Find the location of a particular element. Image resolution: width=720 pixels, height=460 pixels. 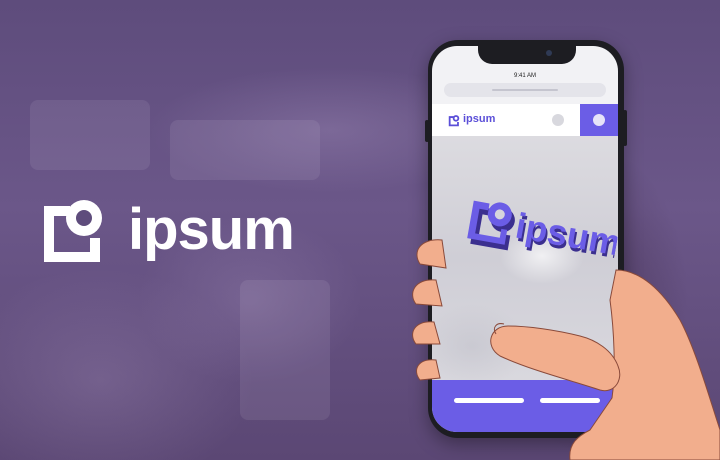

menu-button is located at coordinates (599, 120).